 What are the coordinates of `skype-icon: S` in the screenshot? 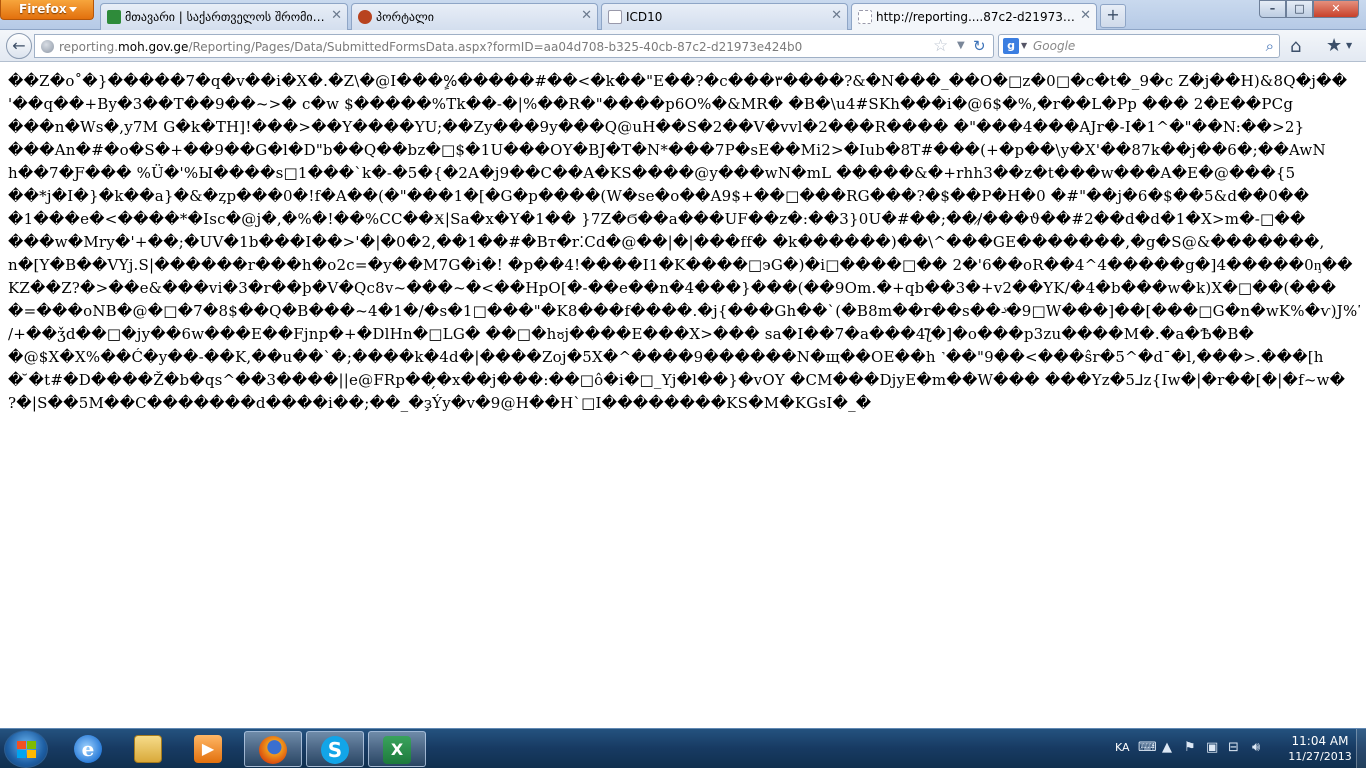 It's located at (335, 750).